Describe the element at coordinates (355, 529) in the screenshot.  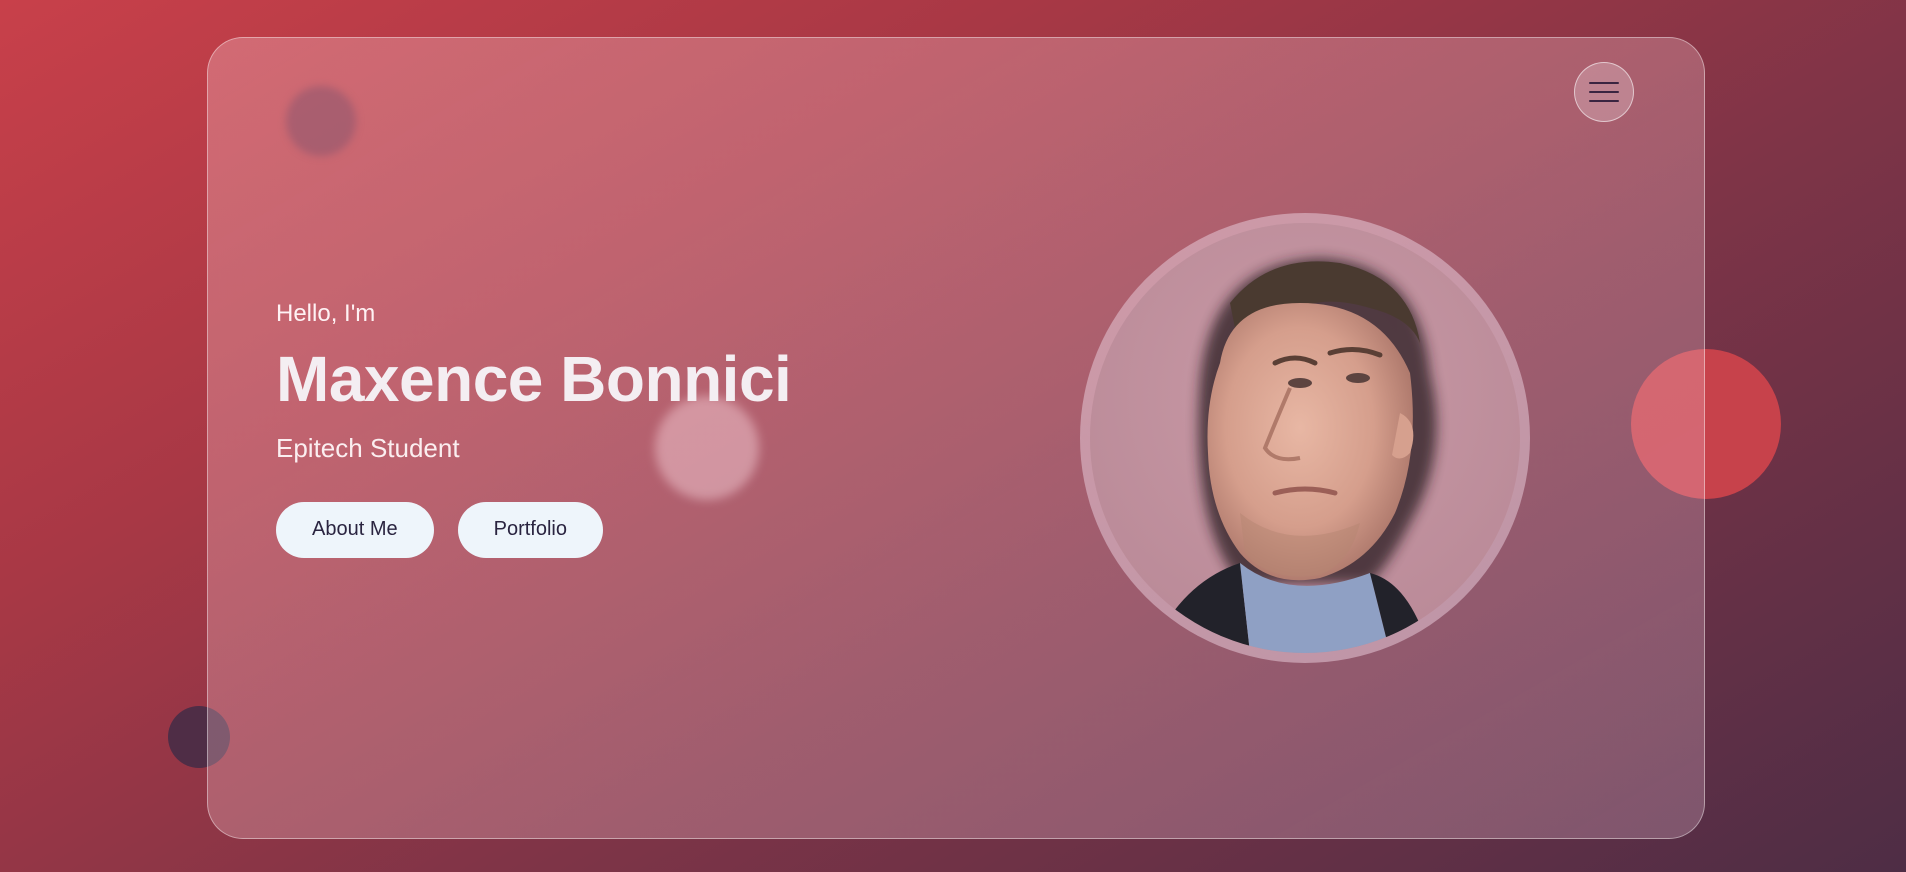
I see `about-me-button: About Me` at that location.